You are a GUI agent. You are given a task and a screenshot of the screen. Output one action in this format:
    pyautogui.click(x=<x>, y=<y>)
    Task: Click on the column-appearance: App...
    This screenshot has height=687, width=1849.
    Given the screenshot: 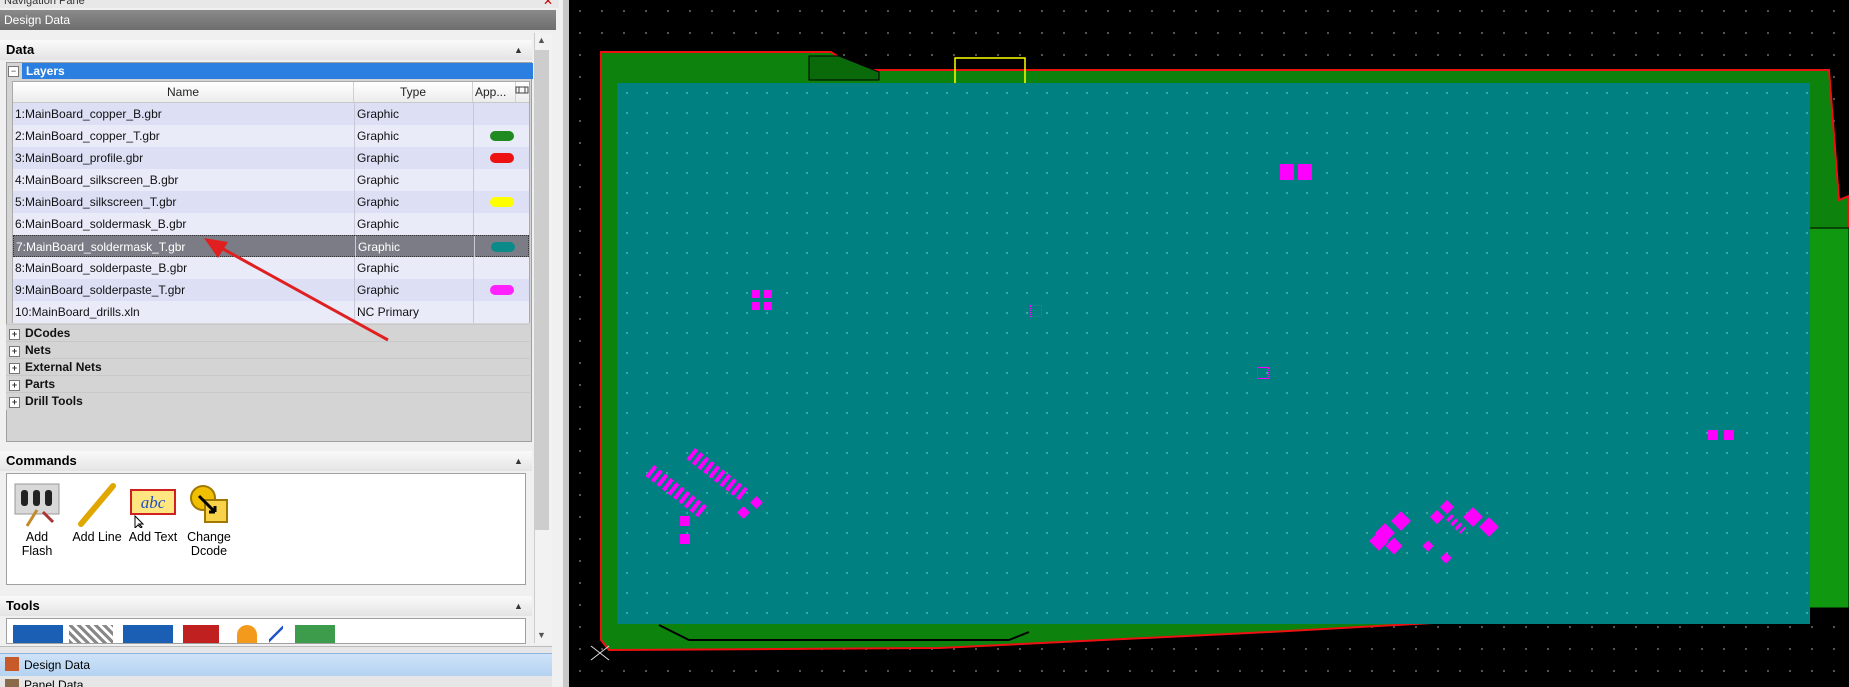 What is the action you would take?
    pyautogui.click(x=494, y=92)
    